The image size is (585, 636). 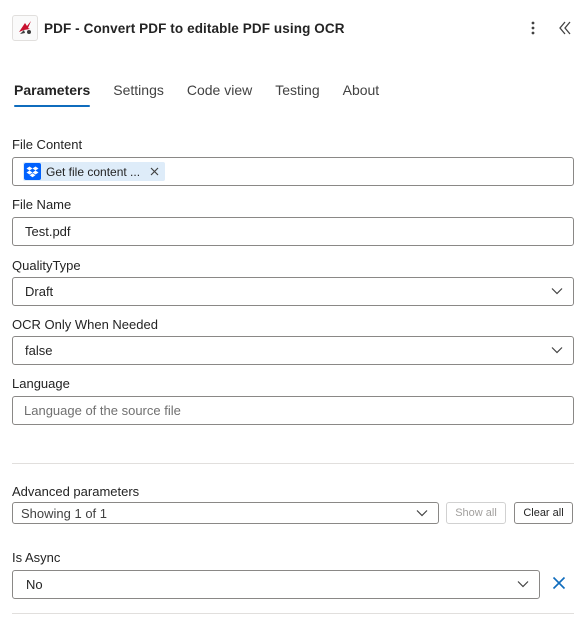 I want to click on language-placeholder: Language of the source file, so click(x=102, y=410).